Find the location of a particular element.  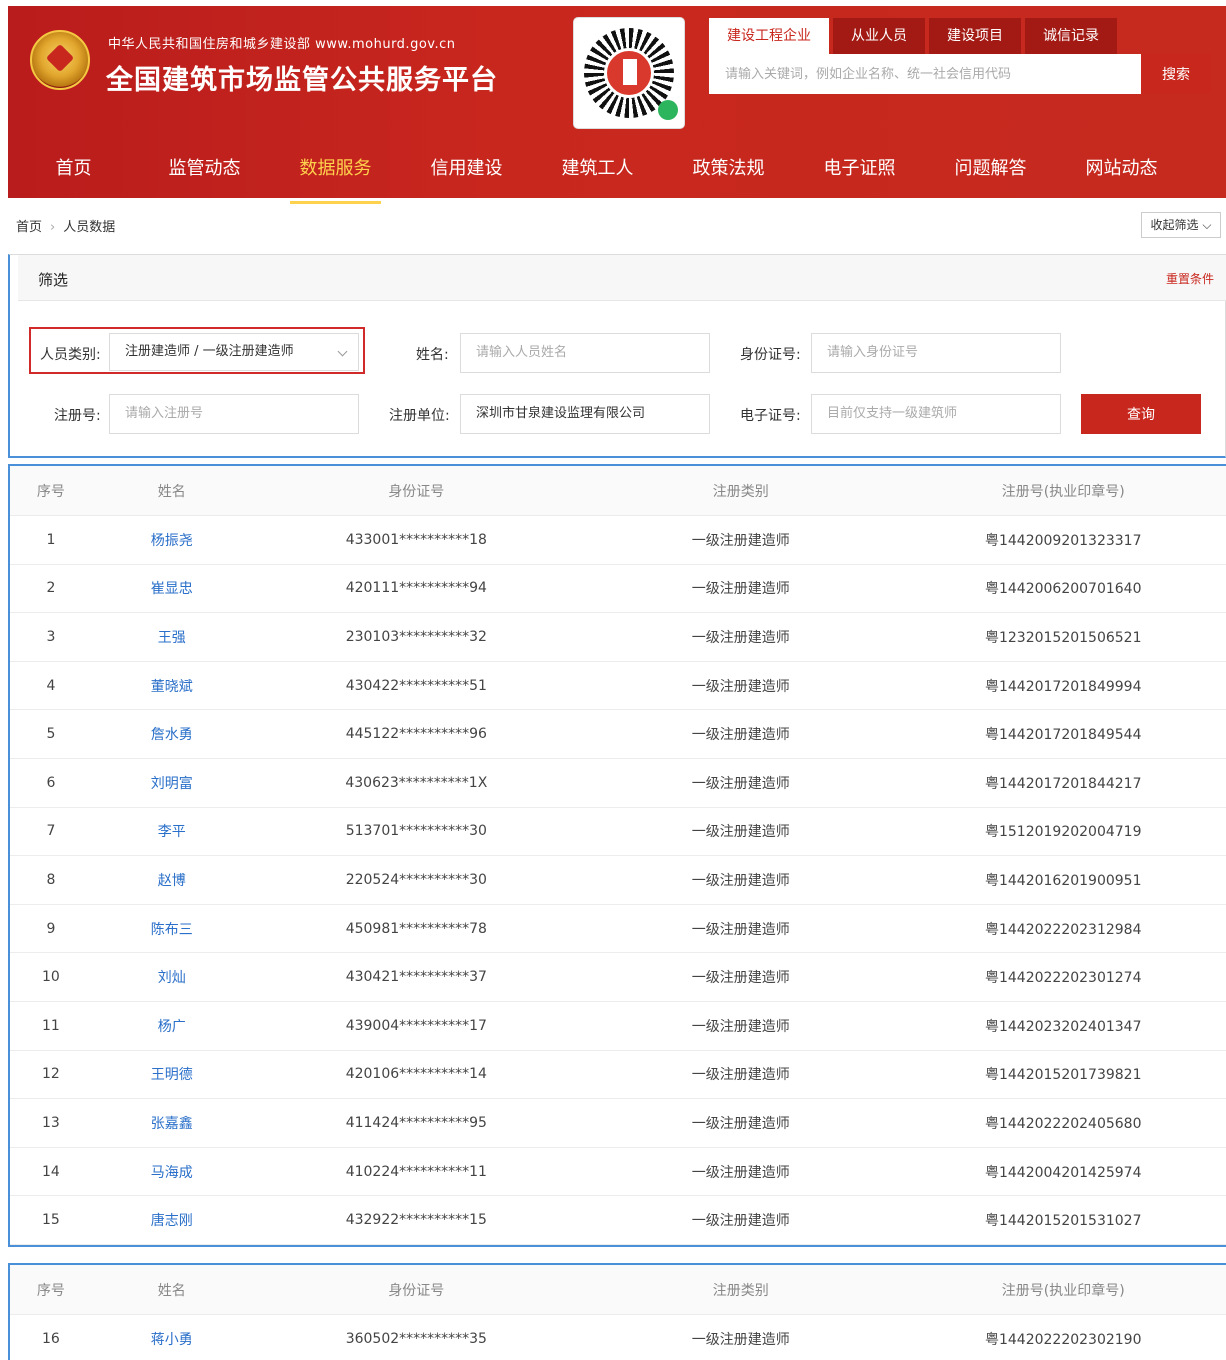

person-name-link: 唐志刚 is located at coordinates (172, 1221).